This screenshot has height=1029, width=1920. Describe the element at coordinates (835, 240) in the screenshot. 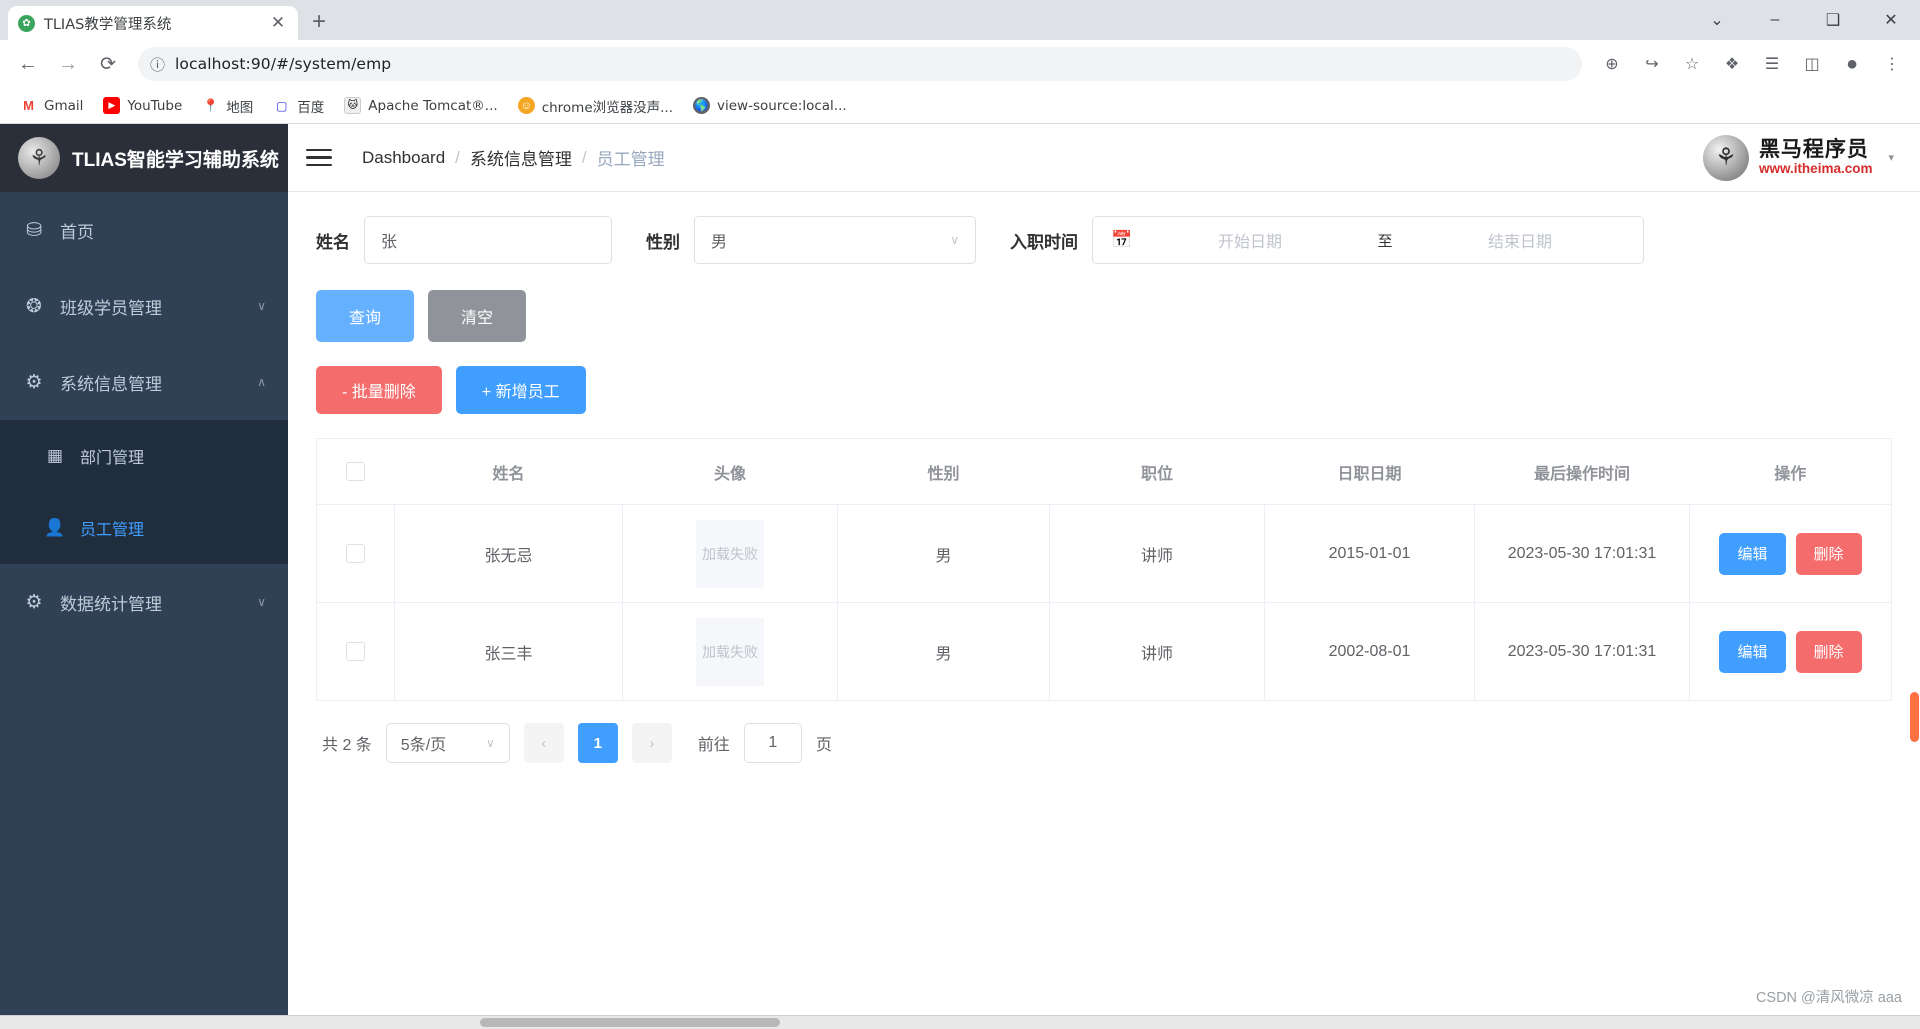

I see `gender-select: 男 ∨` at that location.